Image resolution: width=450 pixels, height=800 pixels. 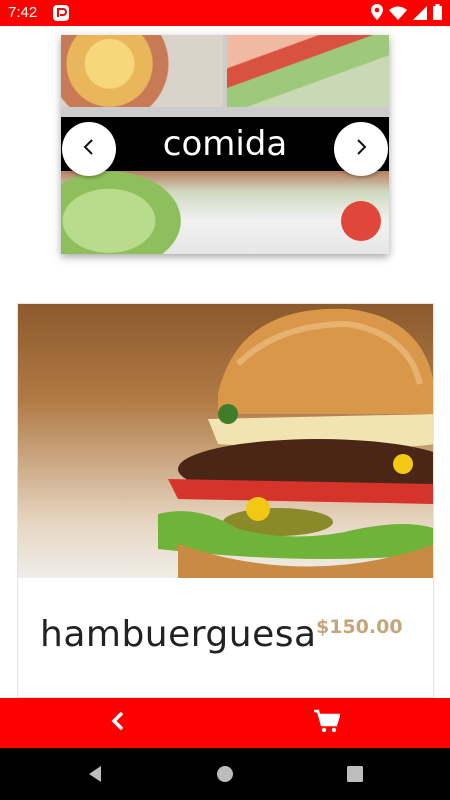 What do you see at coordinates (420, 14) in the screenshot?
I see `signal-icon` at bounding box center [420, 14].